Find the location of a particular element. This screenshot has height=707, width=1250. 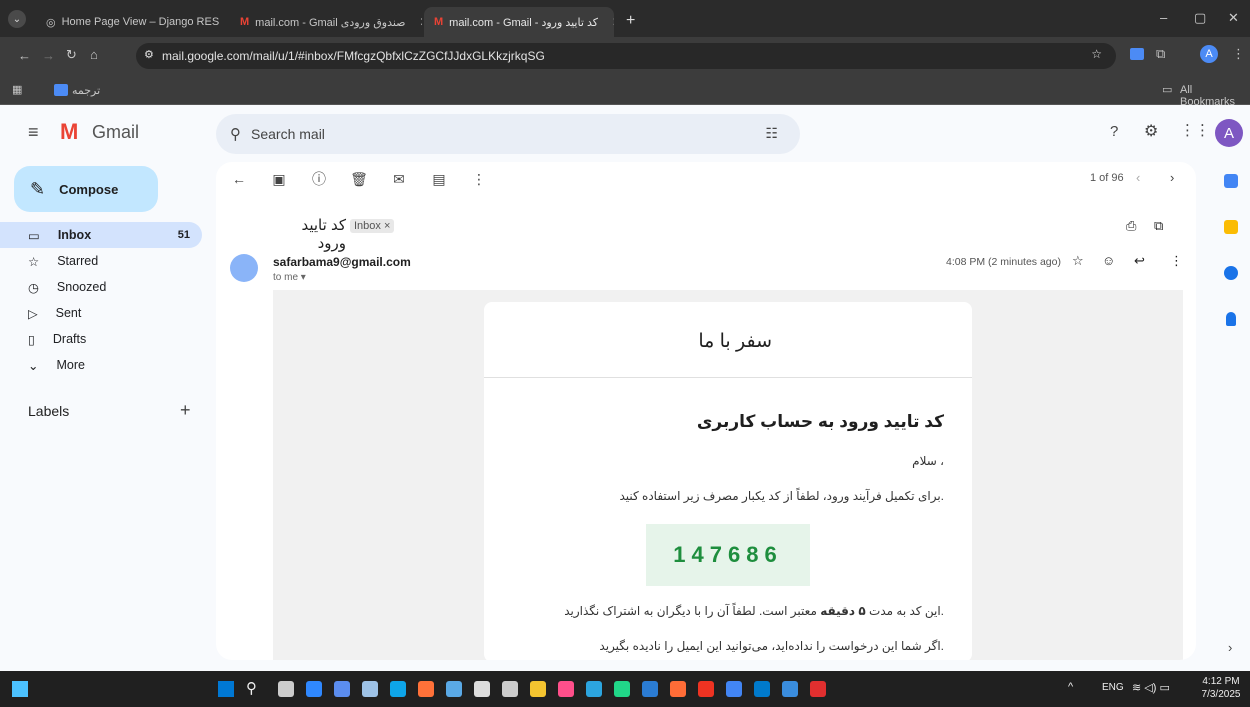

inbox-chip: Inbox × is located at coordinates (372, 226).